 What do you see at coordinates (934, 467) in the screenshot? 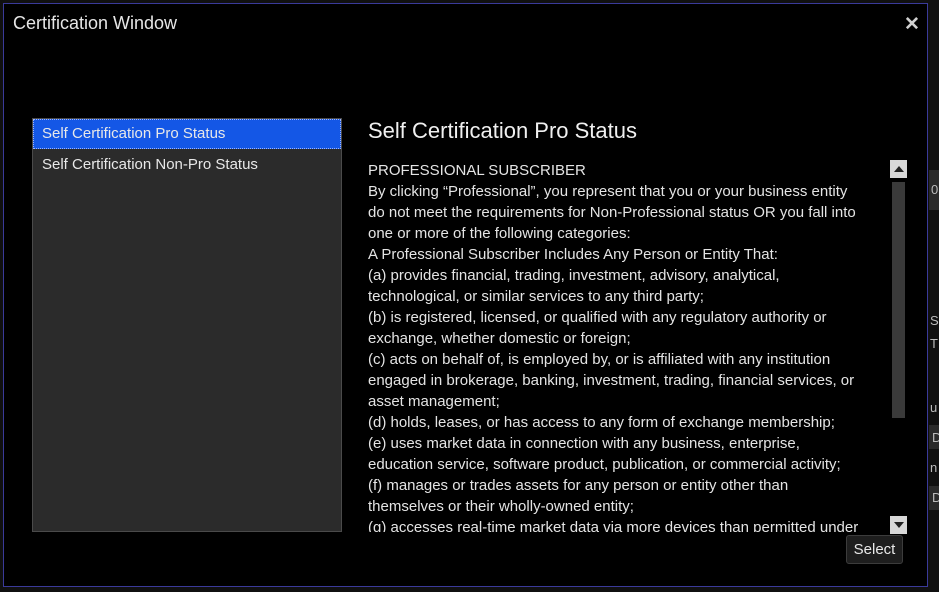
I see `background-text: n` at bounding box center [934, 467].